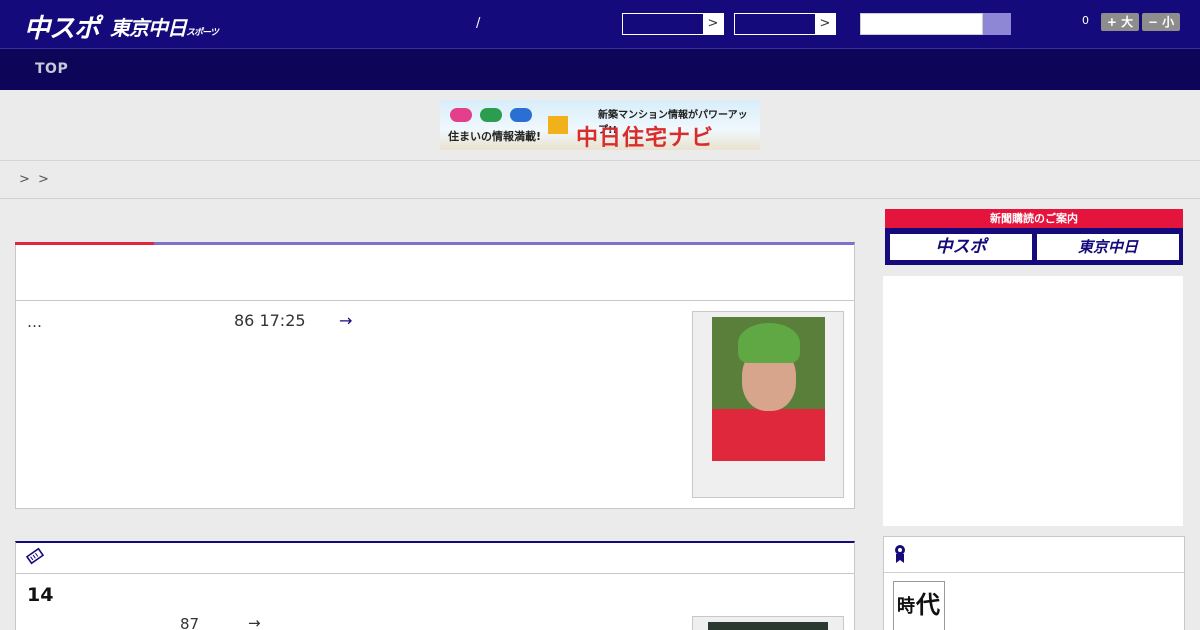  What do you see at coordinates (345, 320) in the screenshot?
I see `article-more-link: →` at bounding box center [345, 320].